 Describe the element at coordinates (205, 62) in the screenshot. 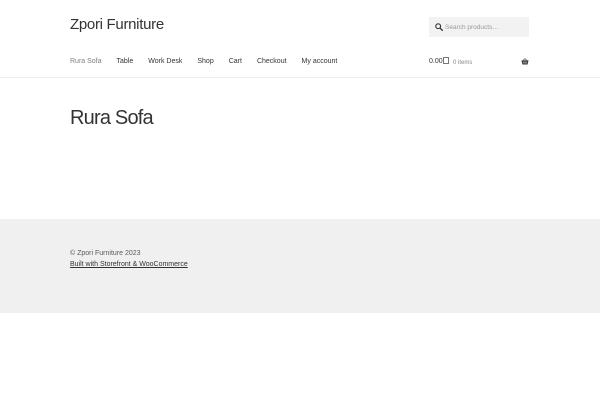

I see `nav-item-shop: Shop` at that location.